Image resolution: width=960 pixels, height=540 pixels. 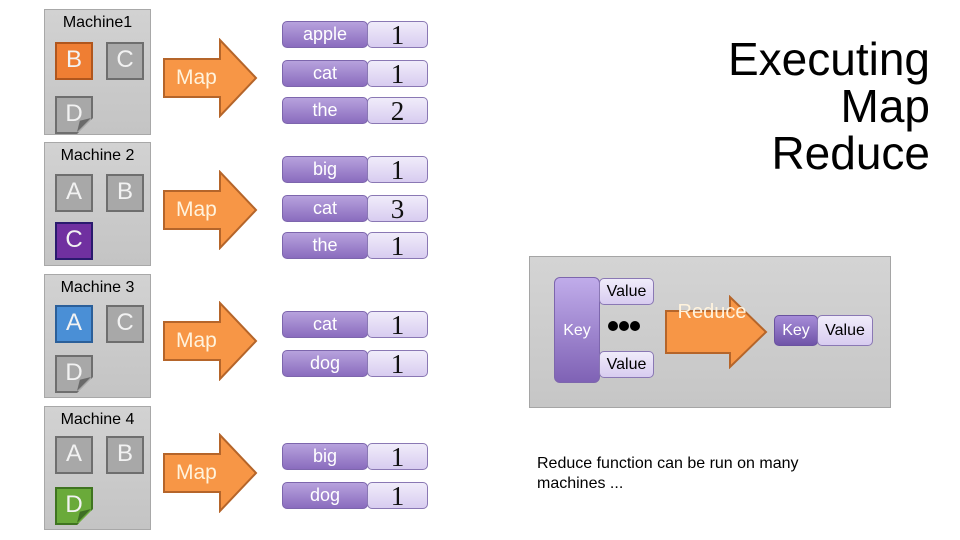 I want to click on machine-2-box: Machine 2 A B C, so click(x=97, y=204).